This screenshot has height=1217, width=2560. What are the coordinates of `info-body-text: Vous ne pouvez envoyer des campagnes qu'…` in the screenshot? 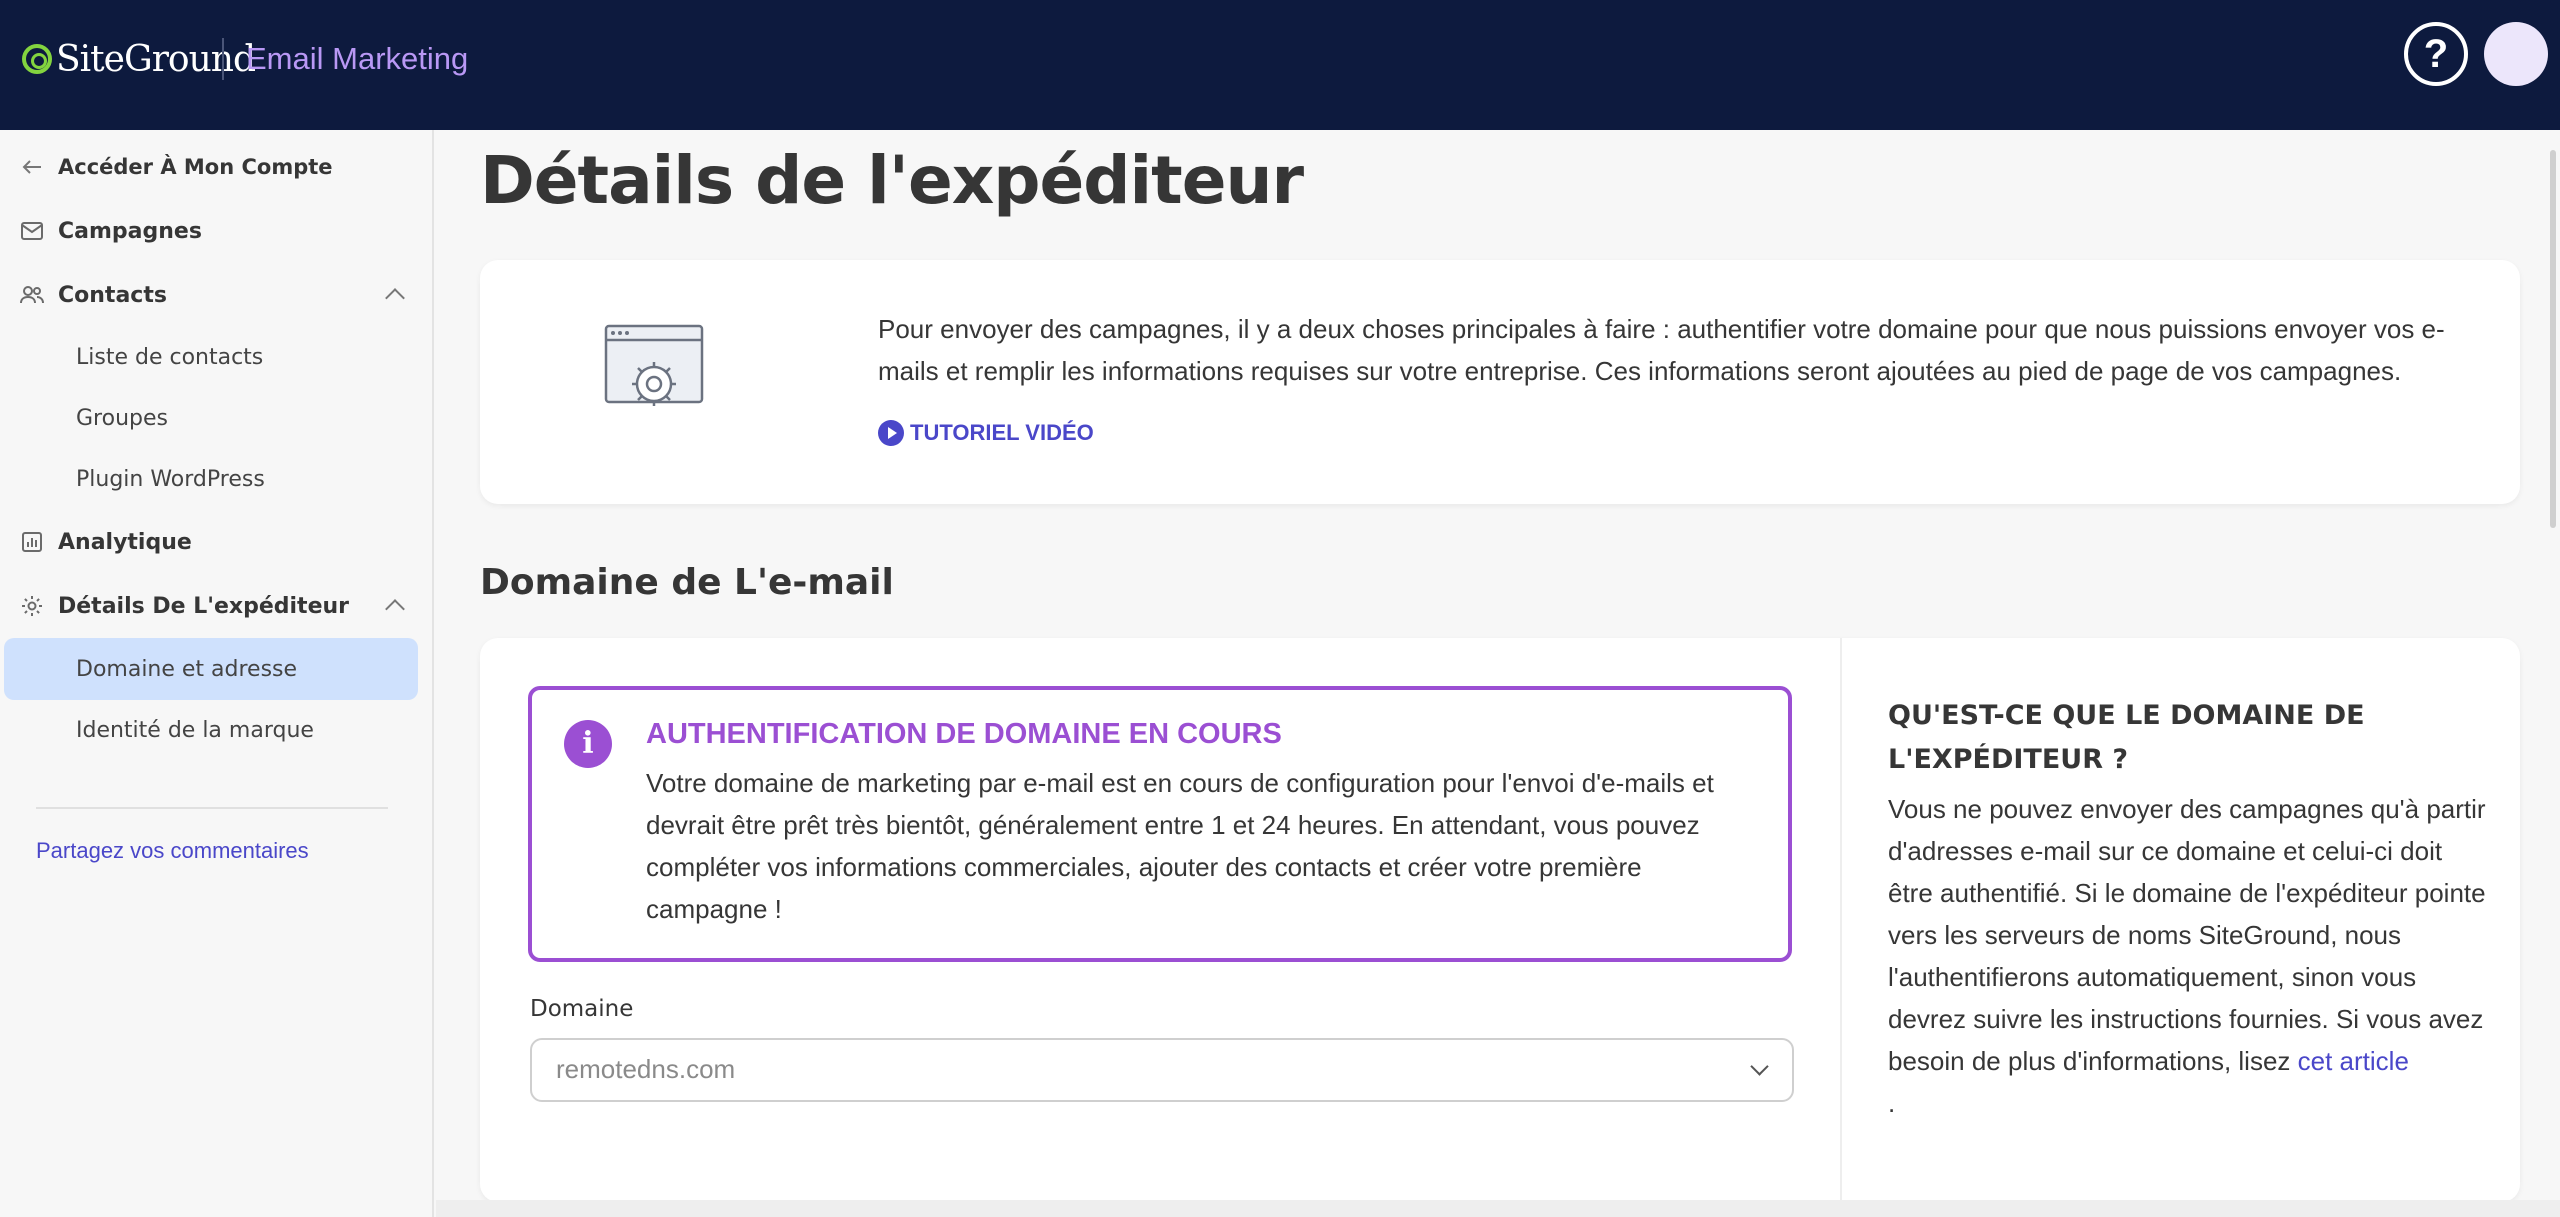 It's located at (2187, 935).